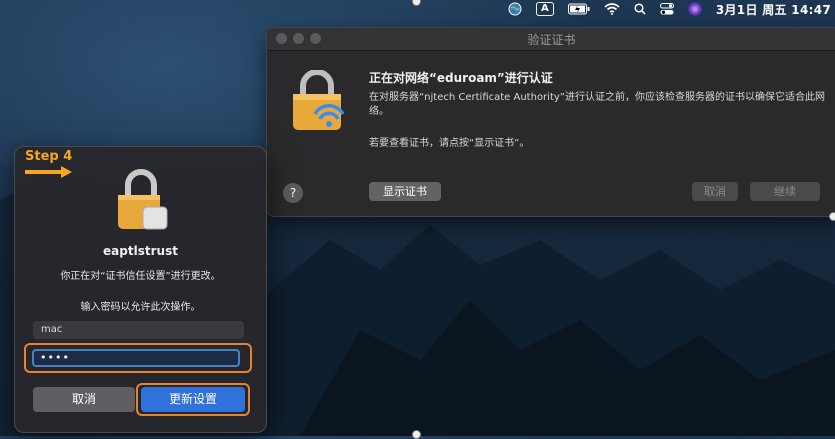 Image resolution: width=835 pixels, height=439 pixels. I want to click on username-field: mac, so click(138, 330).